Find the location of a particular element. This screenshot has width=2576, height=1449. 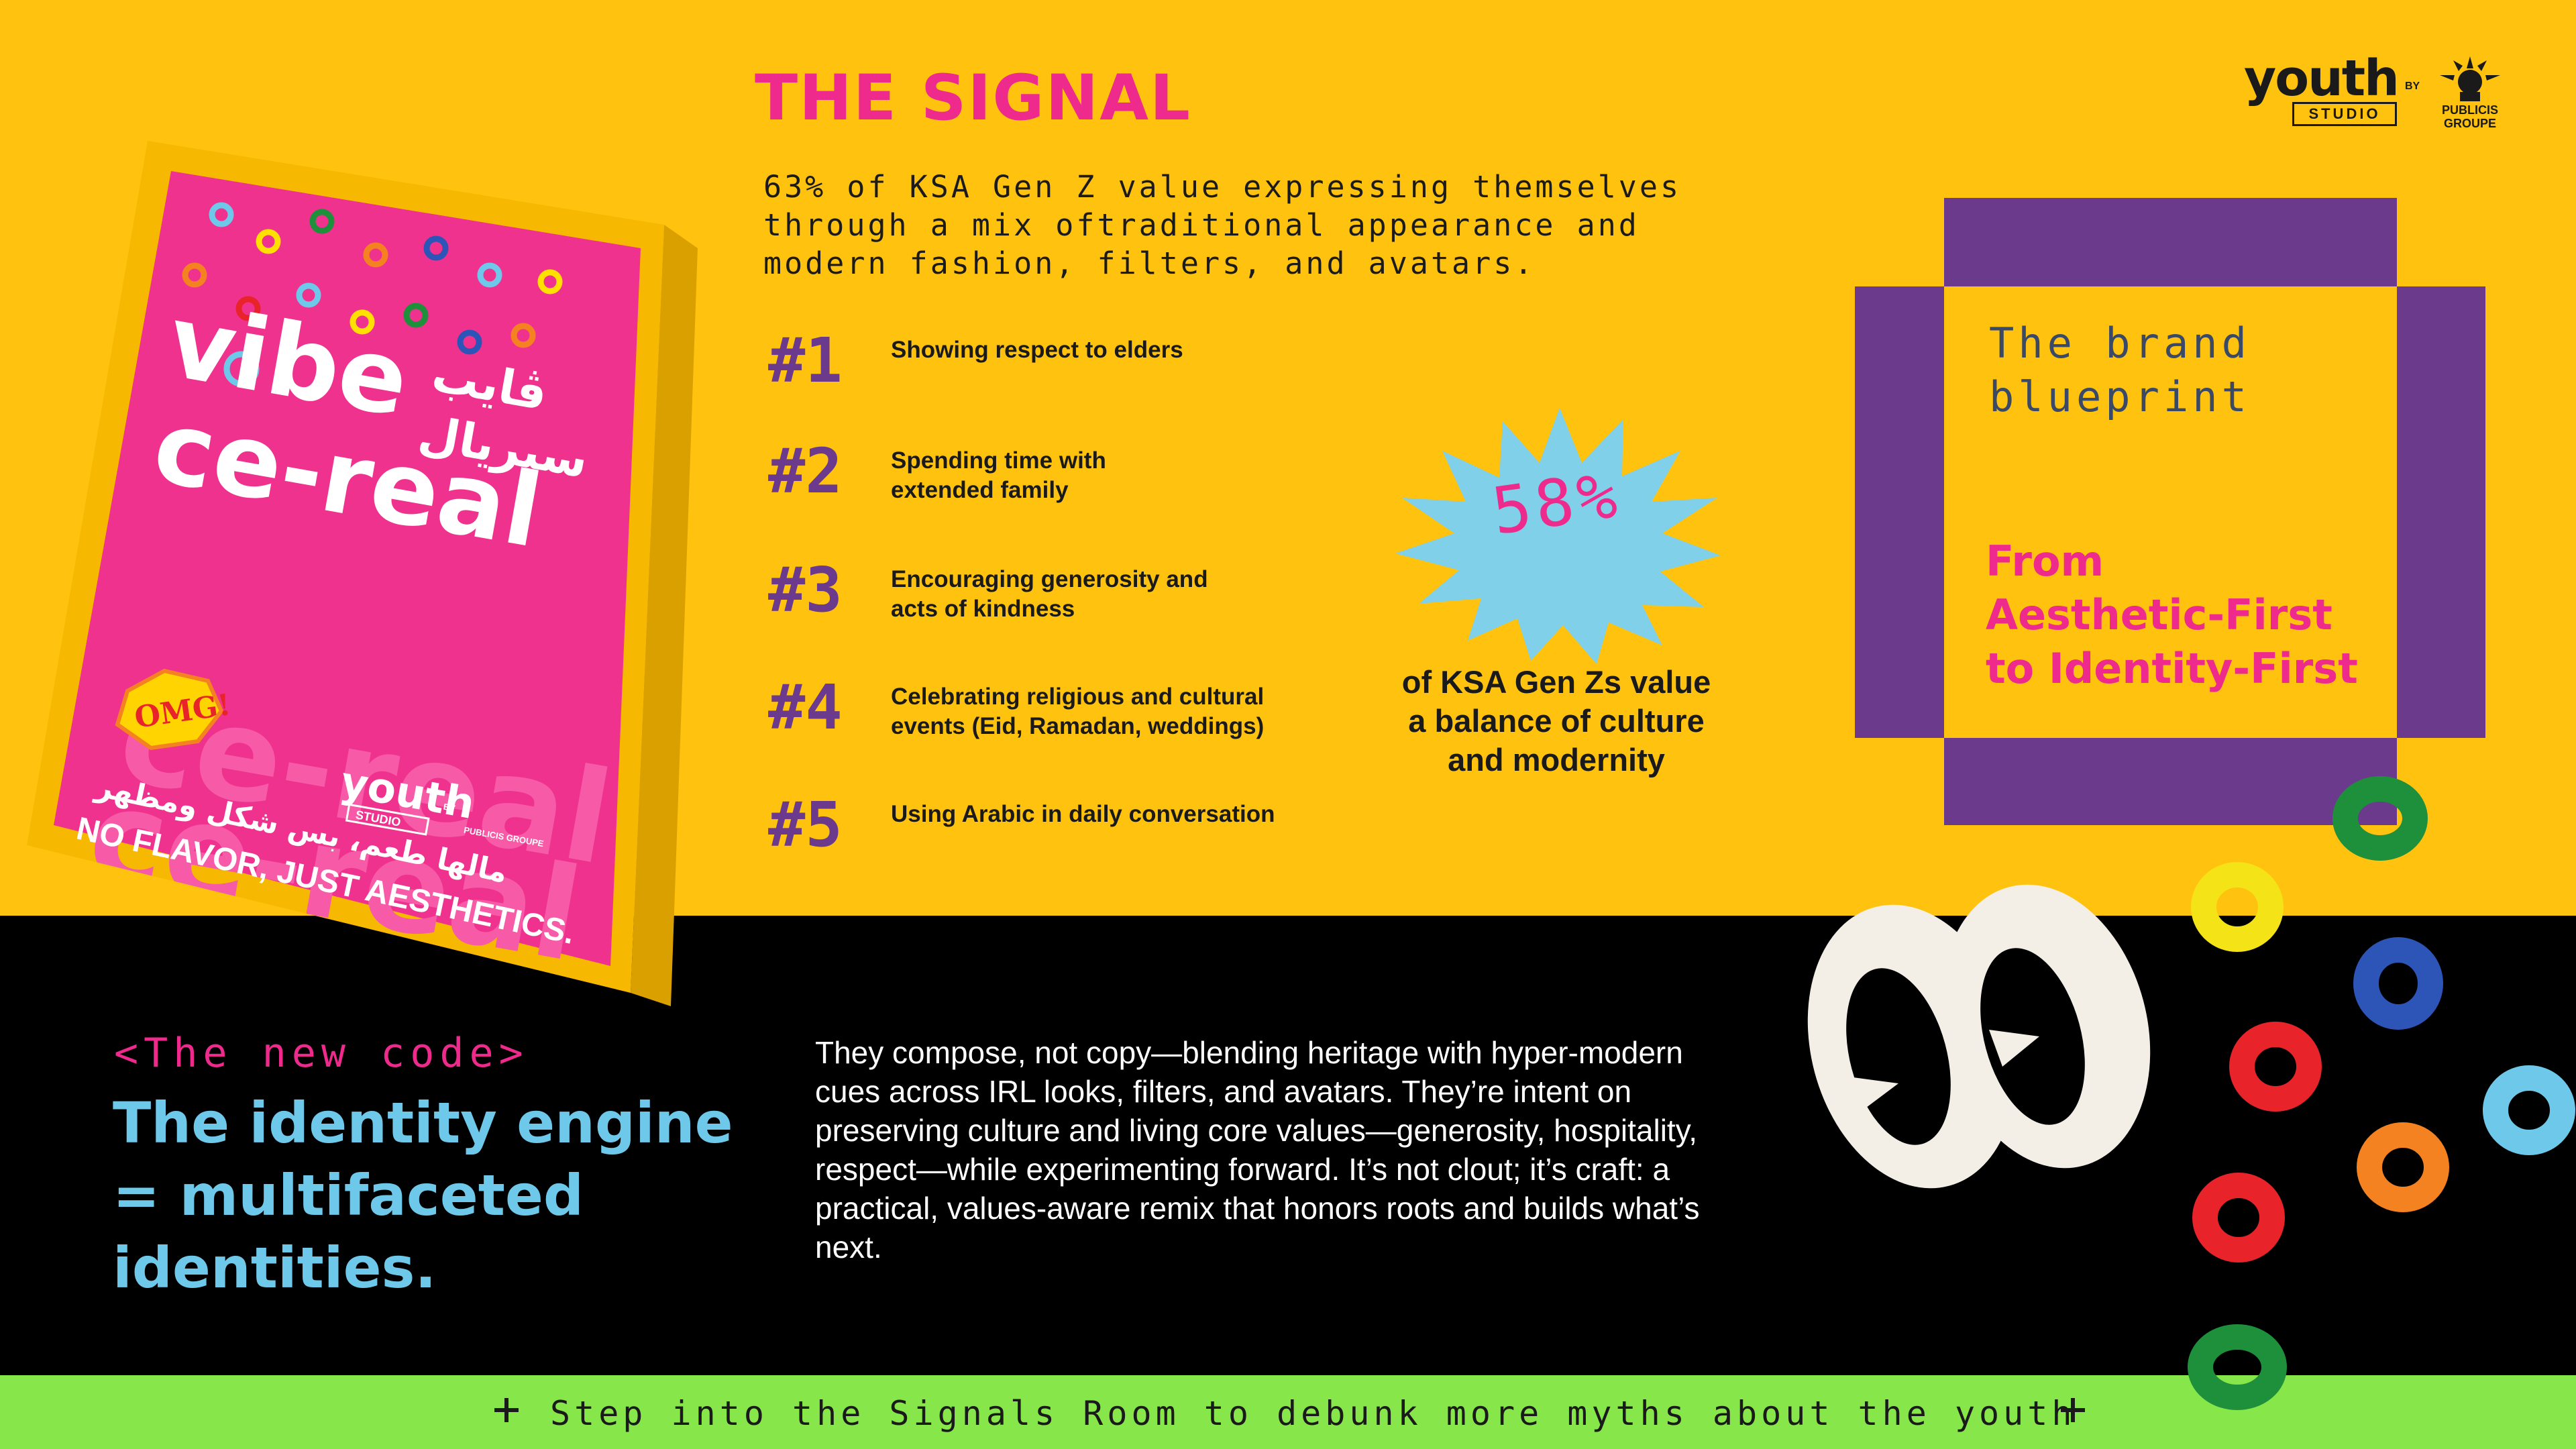

section-tag: <The new code> is located at coordinates (321, 1053).